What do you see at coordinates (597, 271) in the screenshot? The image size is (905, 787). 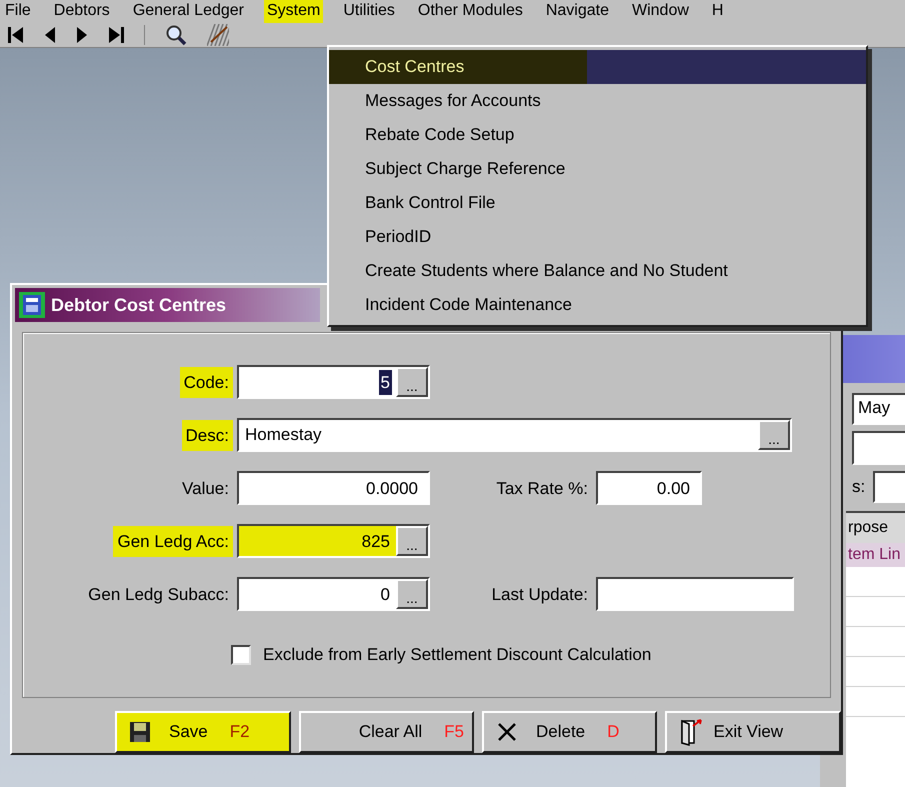 I see `menu-item: Create Students where Balance and No Student` at bounding box center [597, 271].